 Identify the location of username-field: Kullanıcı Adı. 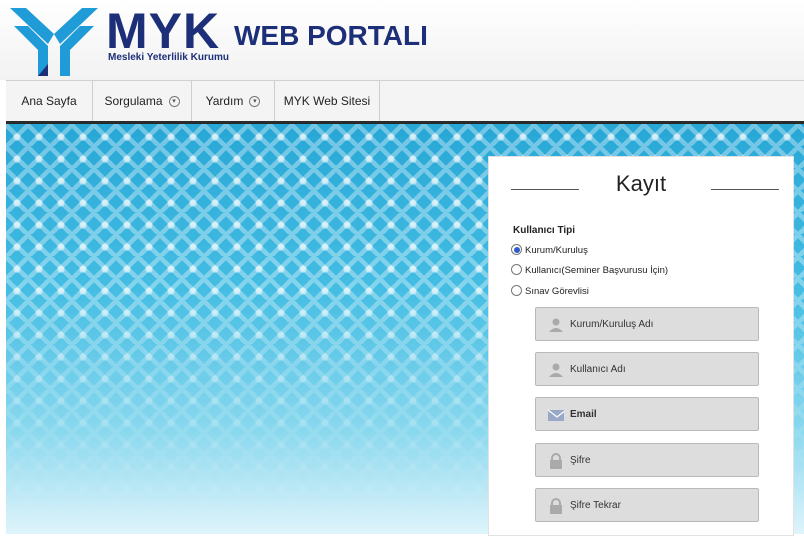
(647, 369).